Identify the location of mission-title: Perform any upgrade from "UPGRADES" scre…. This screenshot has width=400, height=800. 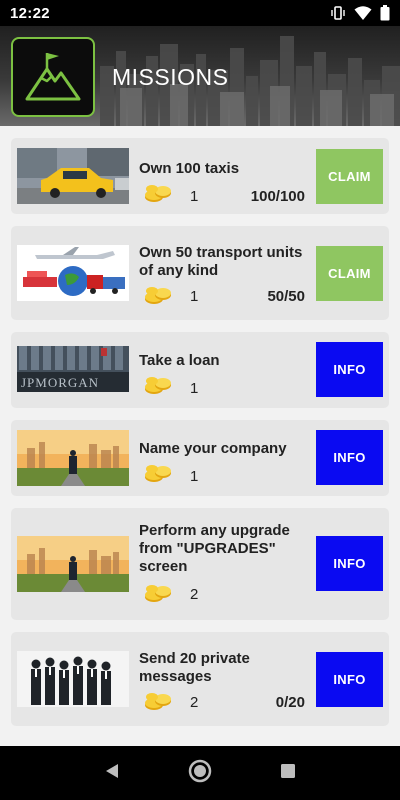
(214, 548).